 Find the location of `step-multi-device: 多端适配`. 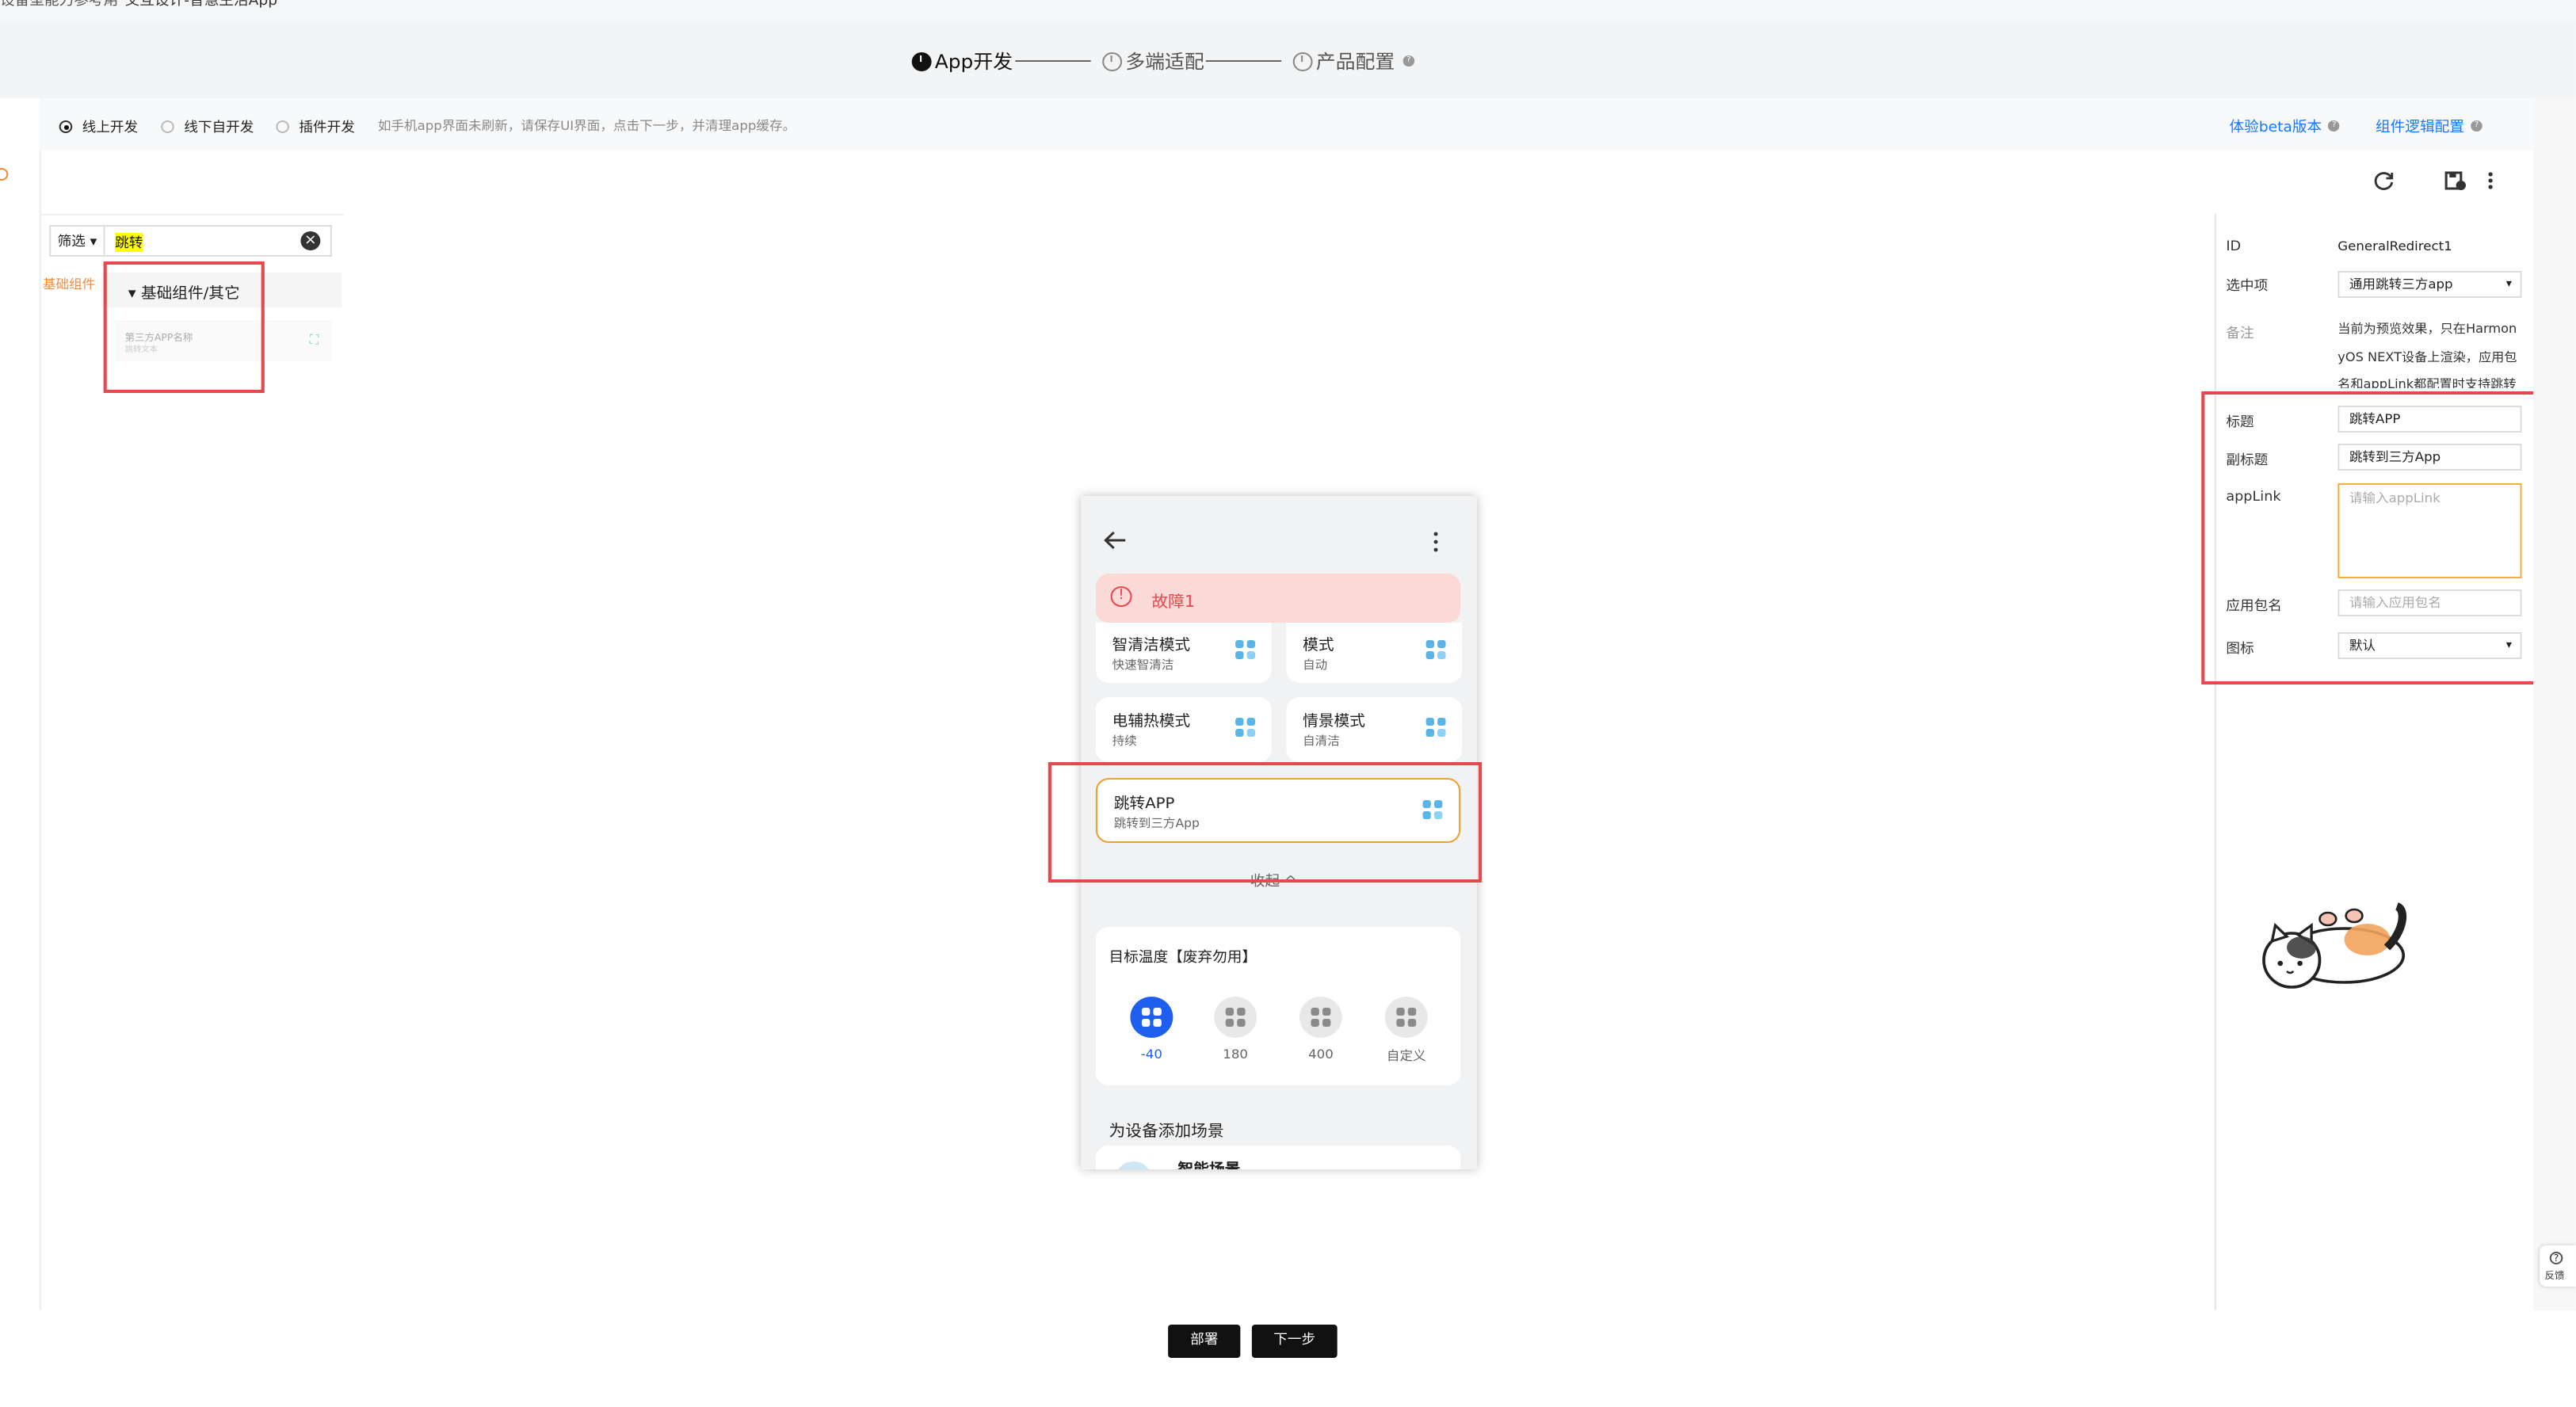

step-multi-device: 多端适配 is located at coordinates (1153, 61).